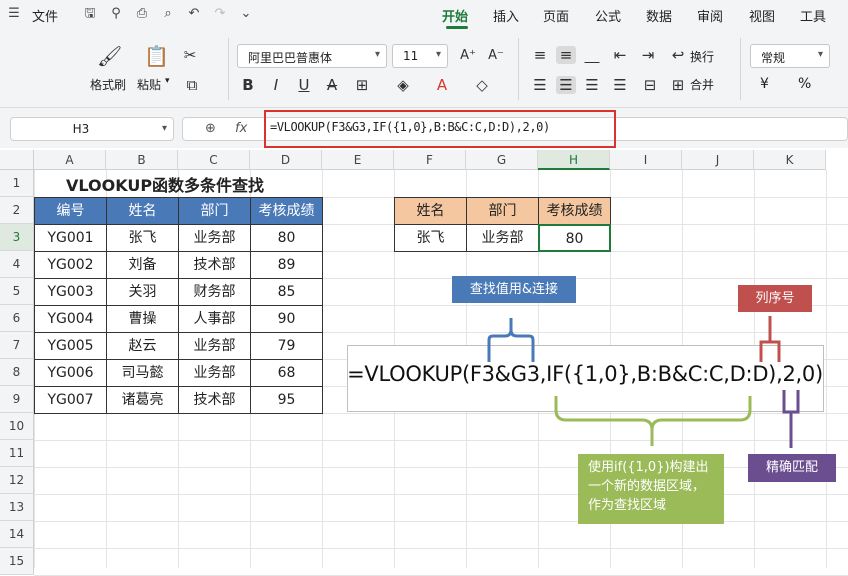  I want to click on col-index-label: 列序号, so click(775, 298).